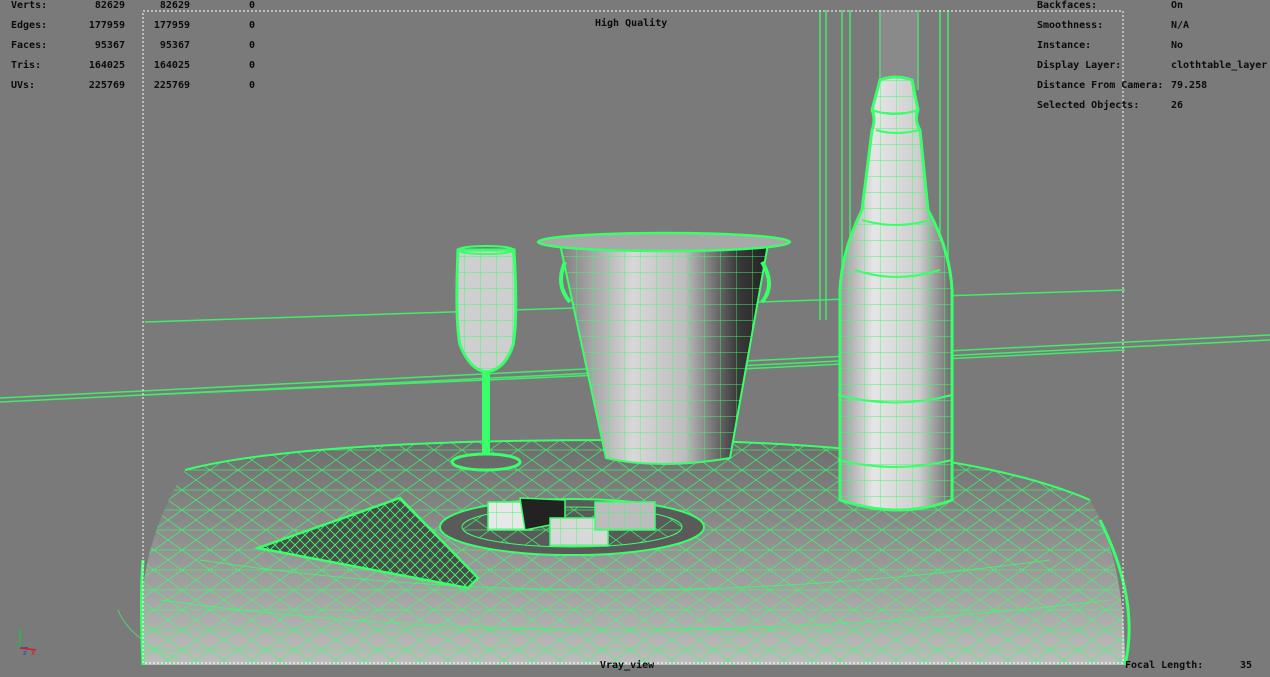 The image size is (1270, 677). I want to click on object-detail-label: Instance:, so click(1064, 45).